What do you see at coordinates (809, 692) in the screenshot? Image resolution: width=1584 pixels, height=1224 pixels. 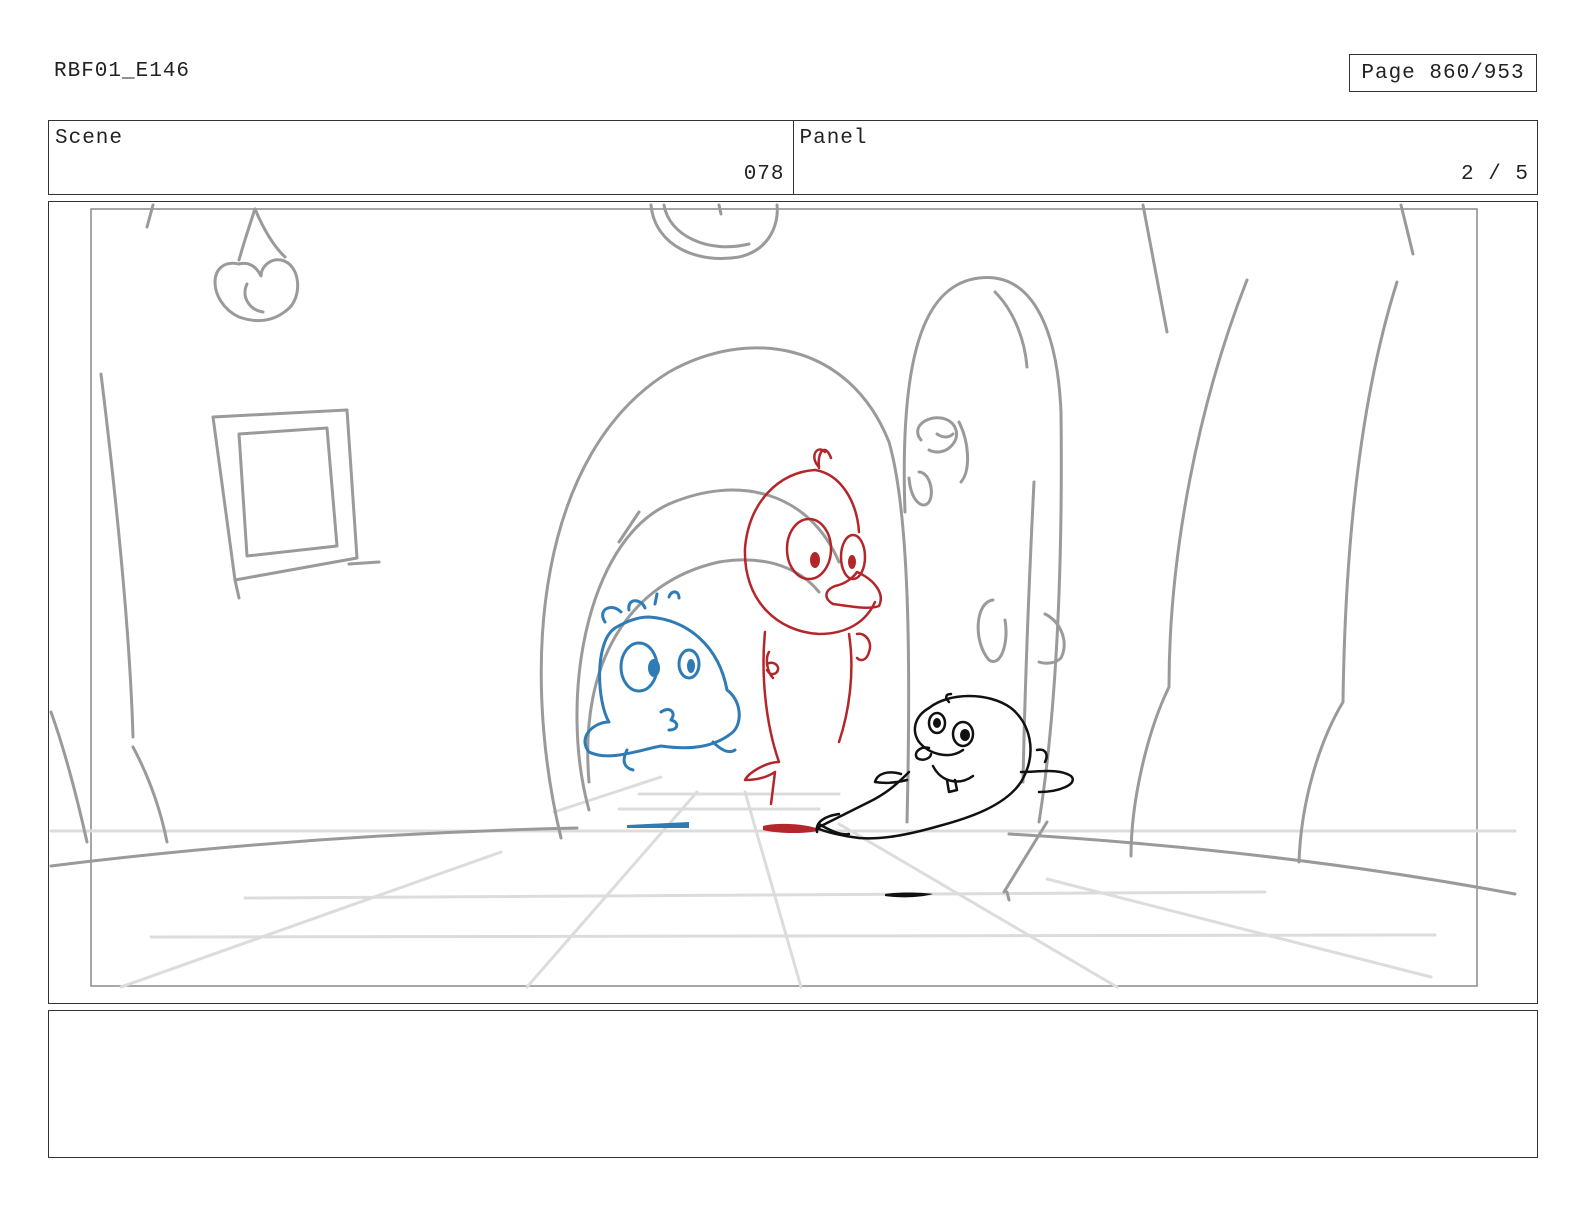 I see `red-bird-pupils` at bounding box center [809, 692].